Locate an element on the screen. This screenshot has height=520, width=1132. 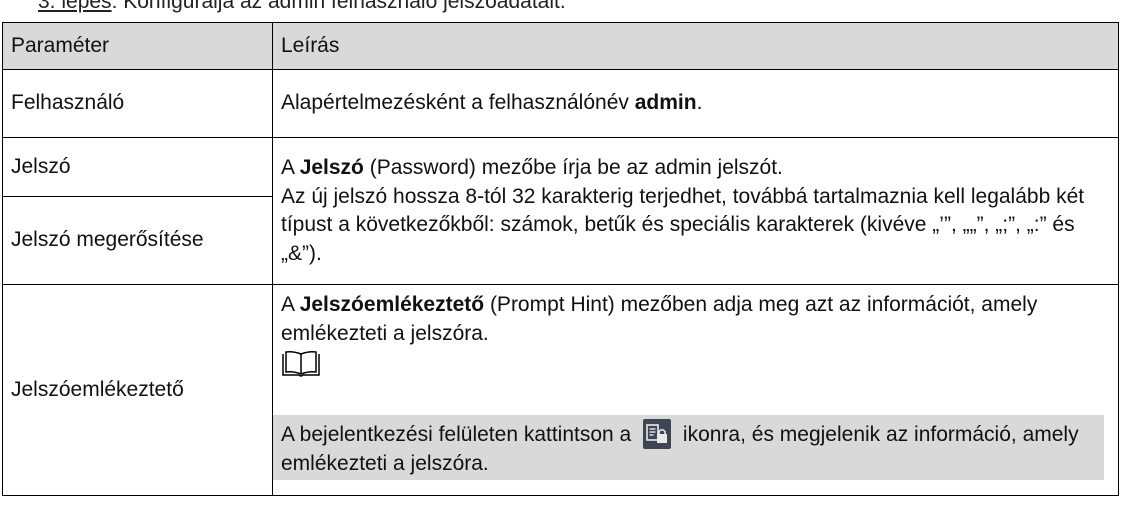
param-cell-confirm: Jelszó megerősítése is located at coordinates (137, 240).